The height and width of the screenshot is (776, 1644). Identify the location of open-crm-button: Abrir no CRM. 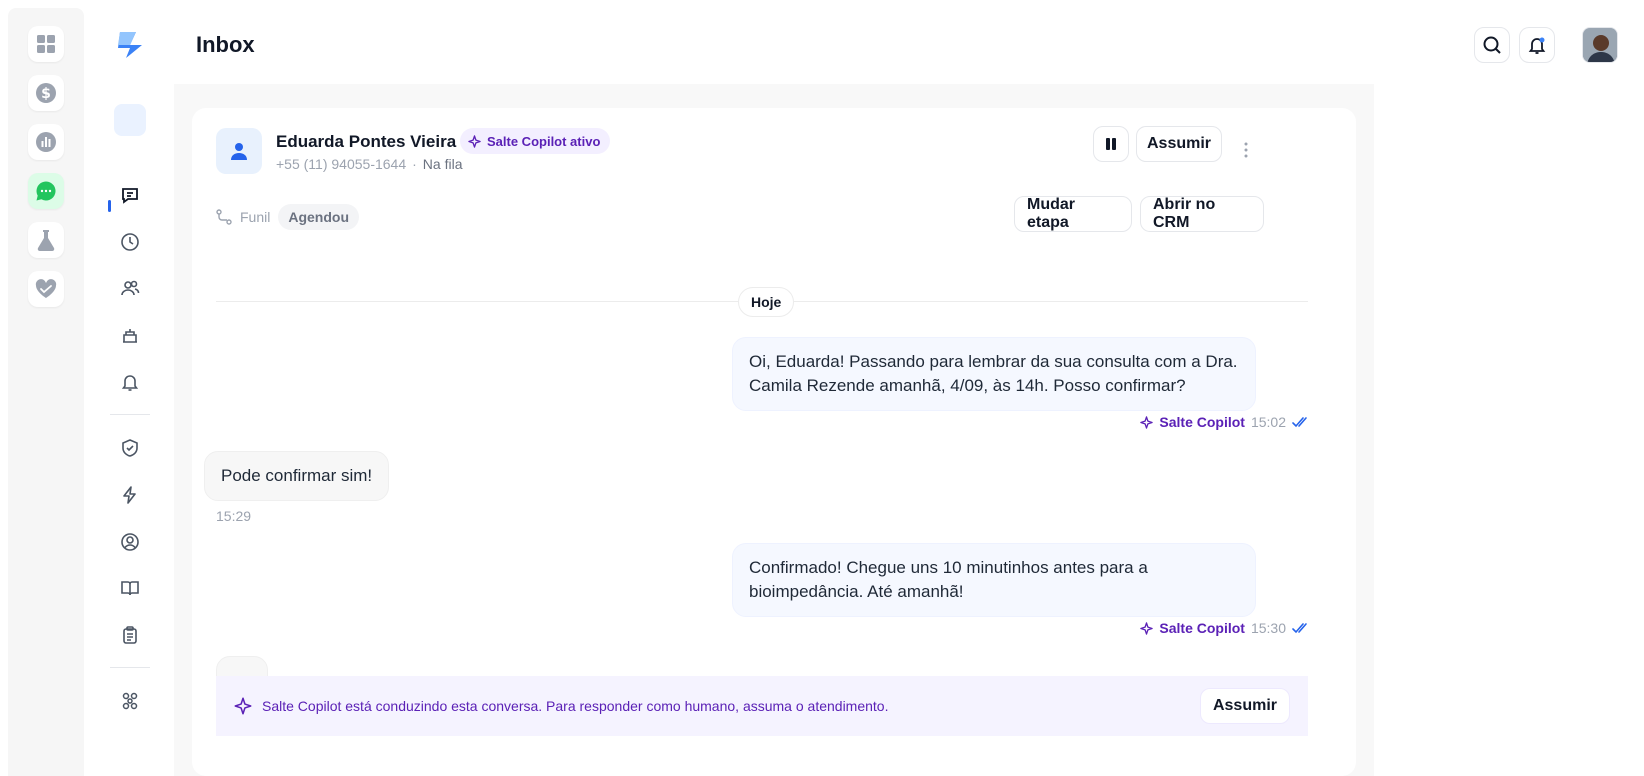
(1202, 214).